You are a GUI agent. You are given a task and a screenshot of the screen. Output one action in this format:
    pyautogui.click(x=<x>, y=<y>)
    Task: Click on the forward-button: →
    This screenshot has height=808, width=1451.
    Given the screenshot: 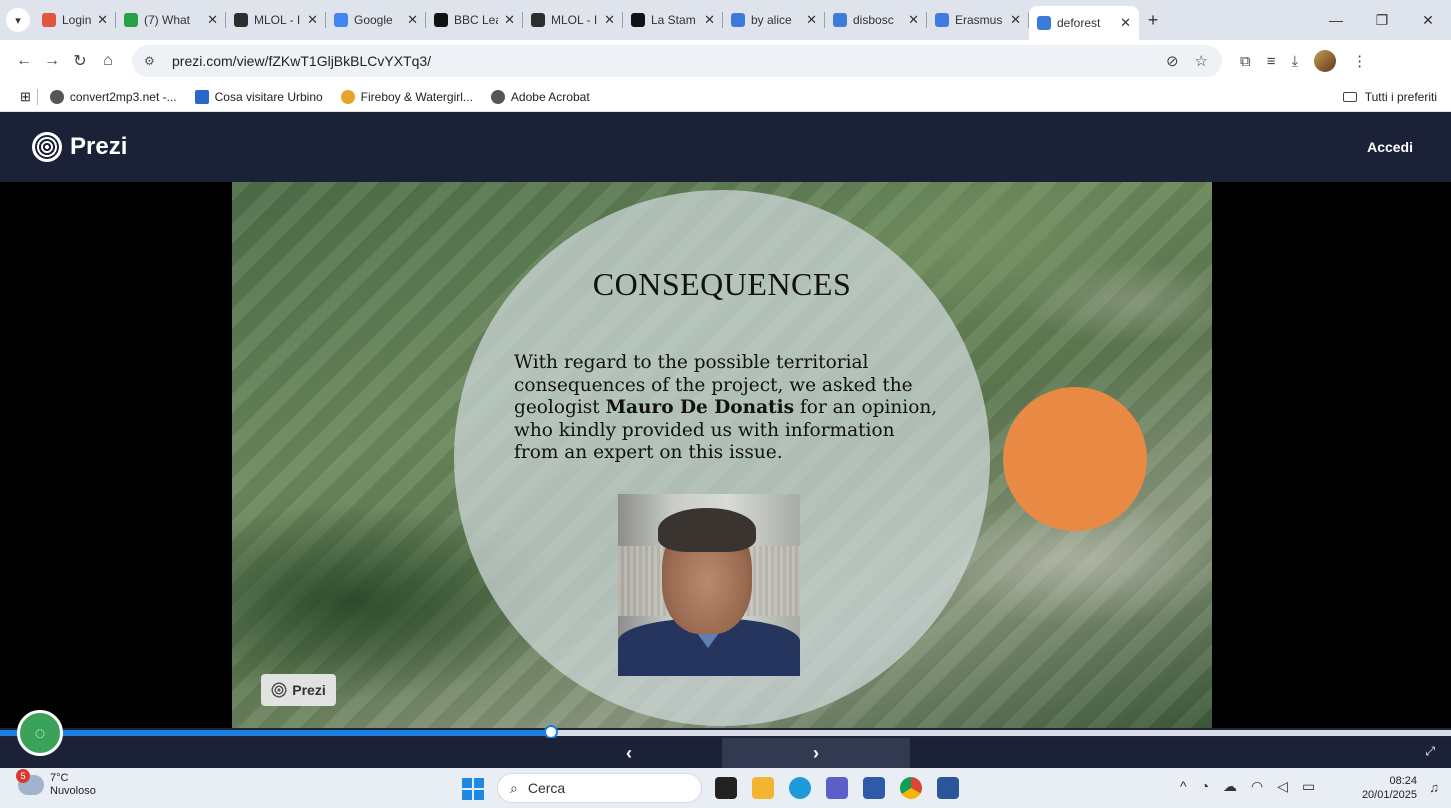 What is the action you would take?
    pyautogui.click(x=52, y=61)
    